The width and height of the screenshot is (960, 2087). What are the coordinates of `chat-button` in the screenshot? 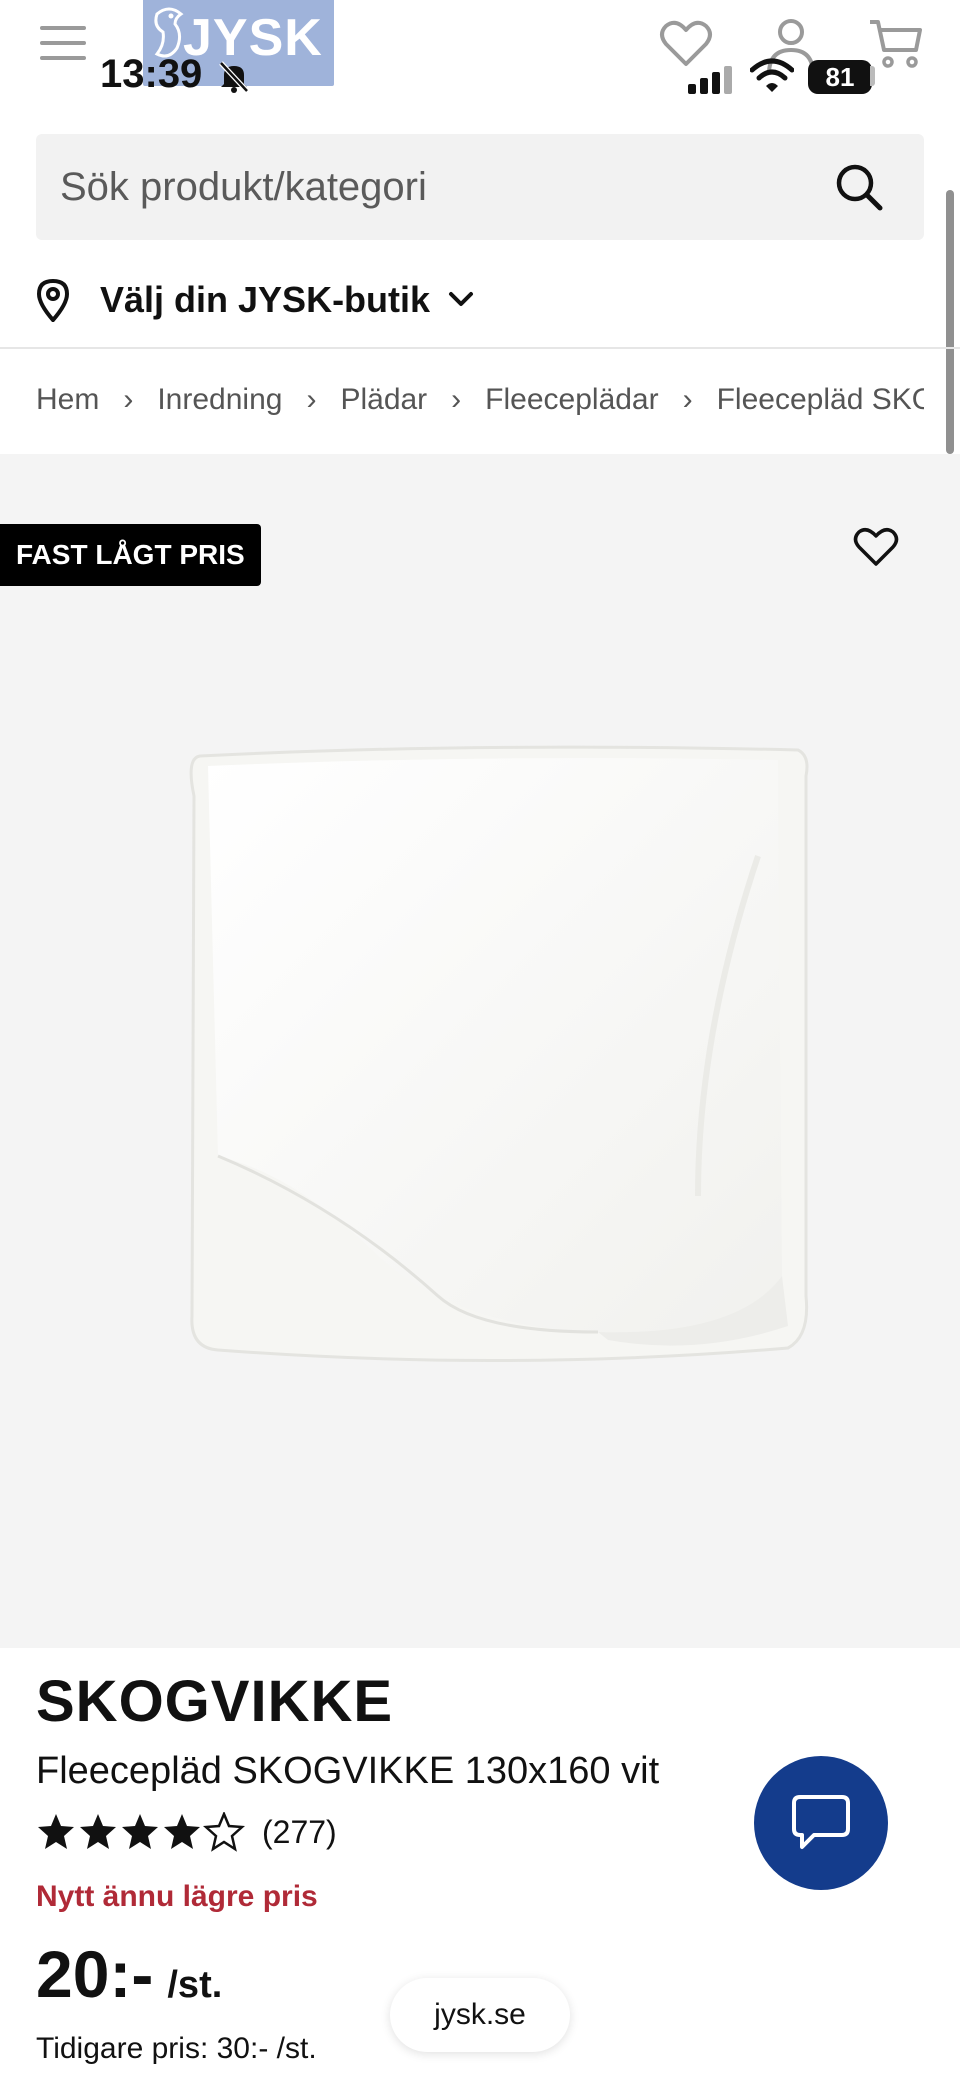 It's located at (821, 1823).